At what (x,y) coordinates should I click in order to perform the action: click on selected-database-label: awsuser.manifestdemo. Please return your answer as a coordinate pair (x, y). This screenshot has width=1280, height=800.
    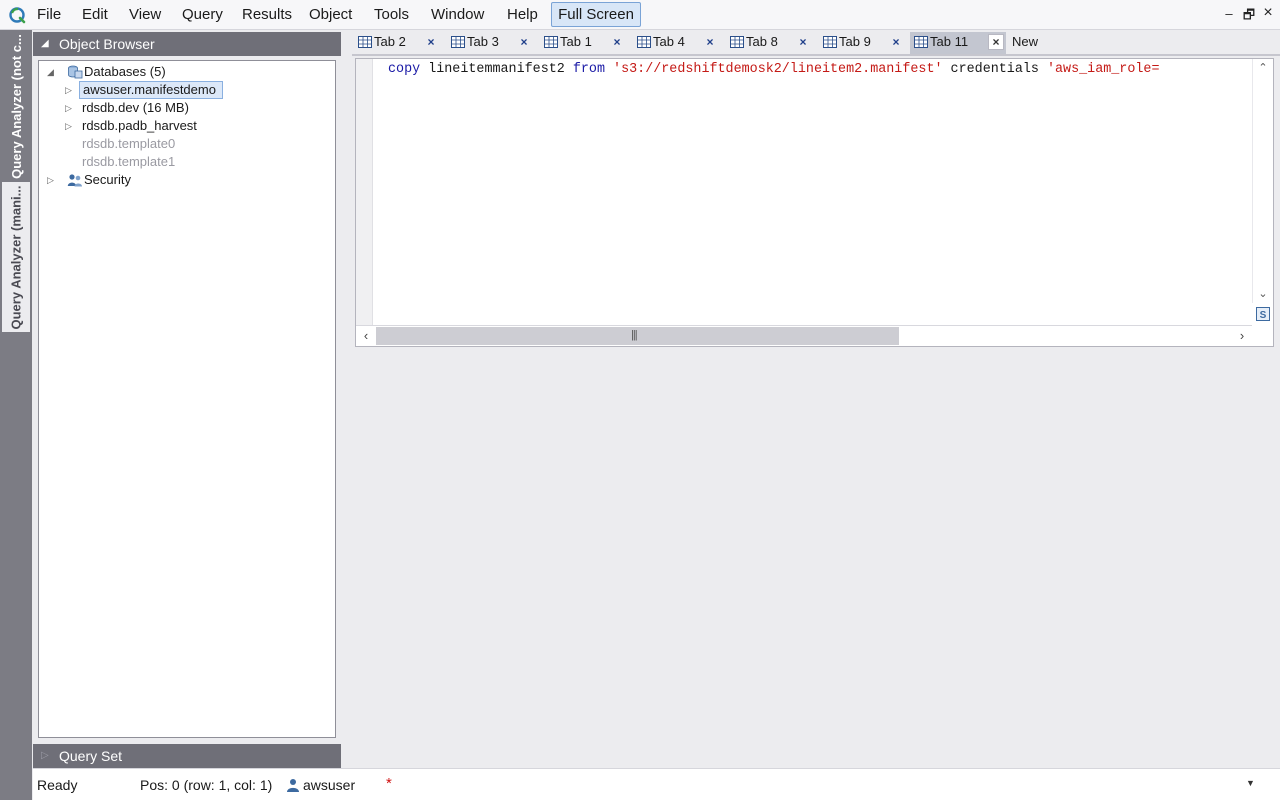
    Looking at the image, I should click on (151, 90).